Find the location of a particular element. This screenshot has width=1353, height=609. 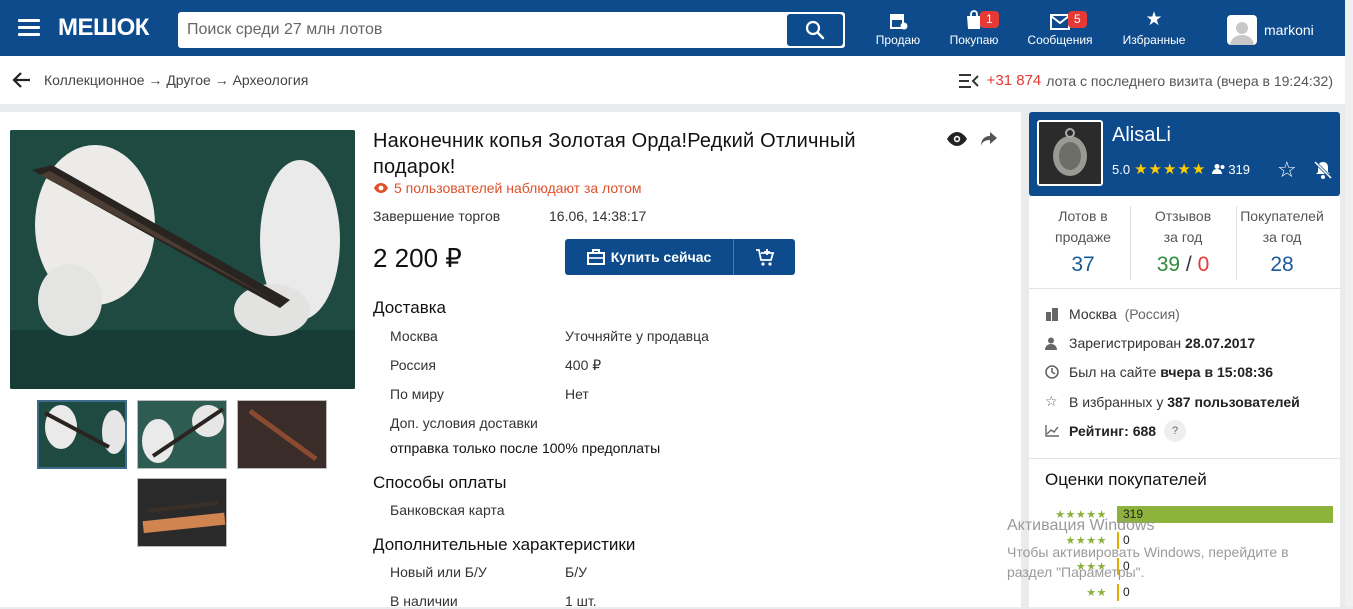

photo-spearhead is located at coordinates (182, 259).